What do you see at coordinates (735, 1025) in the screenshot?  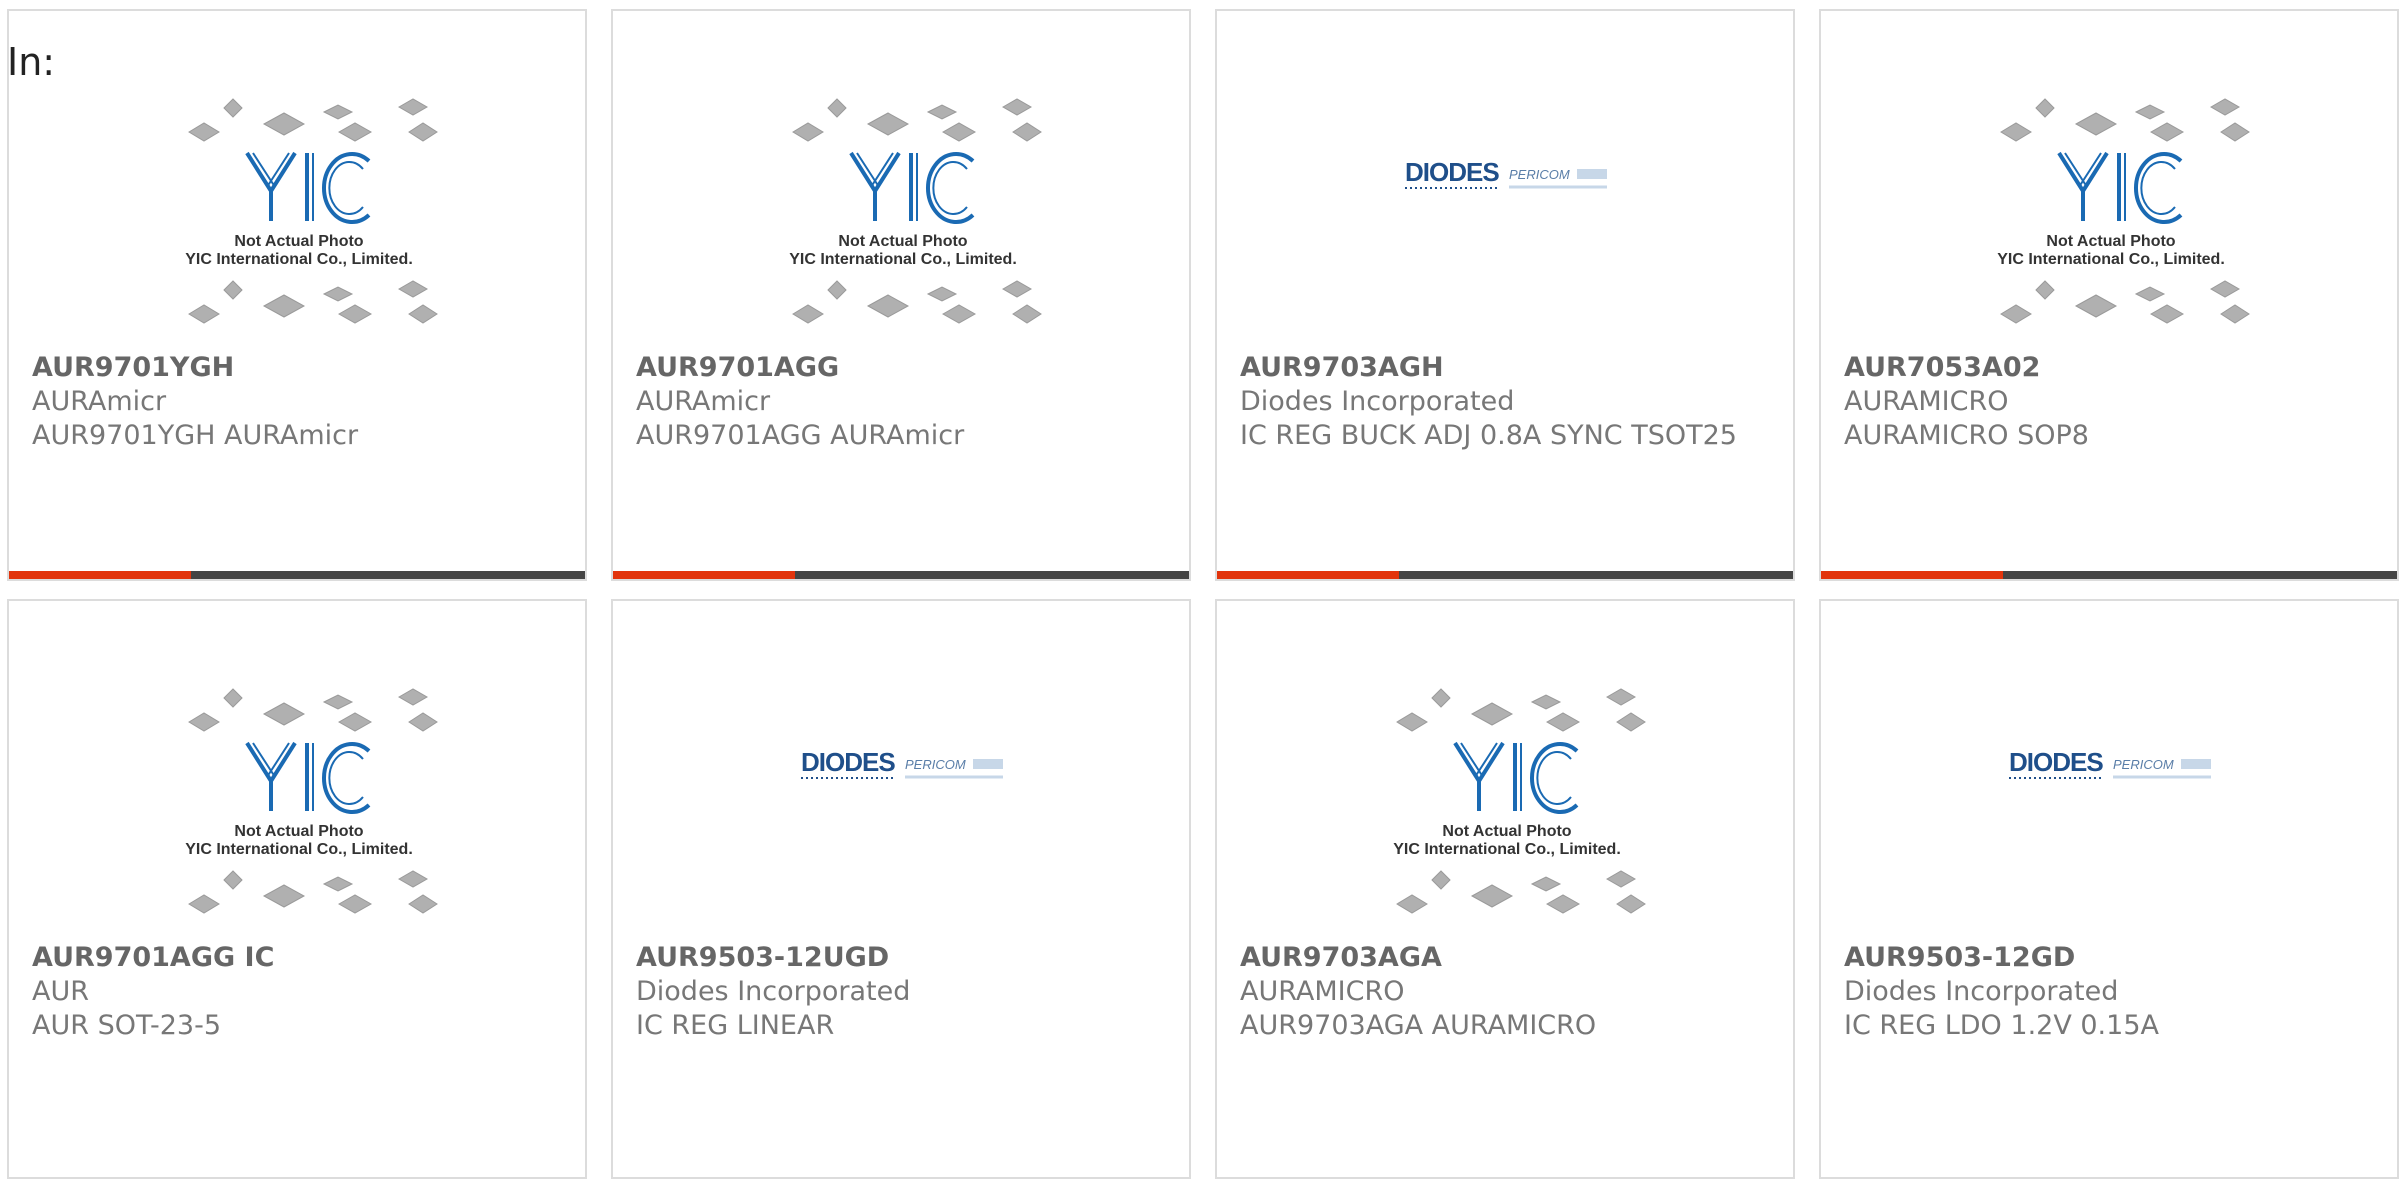 I see `description: IC REG LINEAR` at bounding box center [735, 1025].